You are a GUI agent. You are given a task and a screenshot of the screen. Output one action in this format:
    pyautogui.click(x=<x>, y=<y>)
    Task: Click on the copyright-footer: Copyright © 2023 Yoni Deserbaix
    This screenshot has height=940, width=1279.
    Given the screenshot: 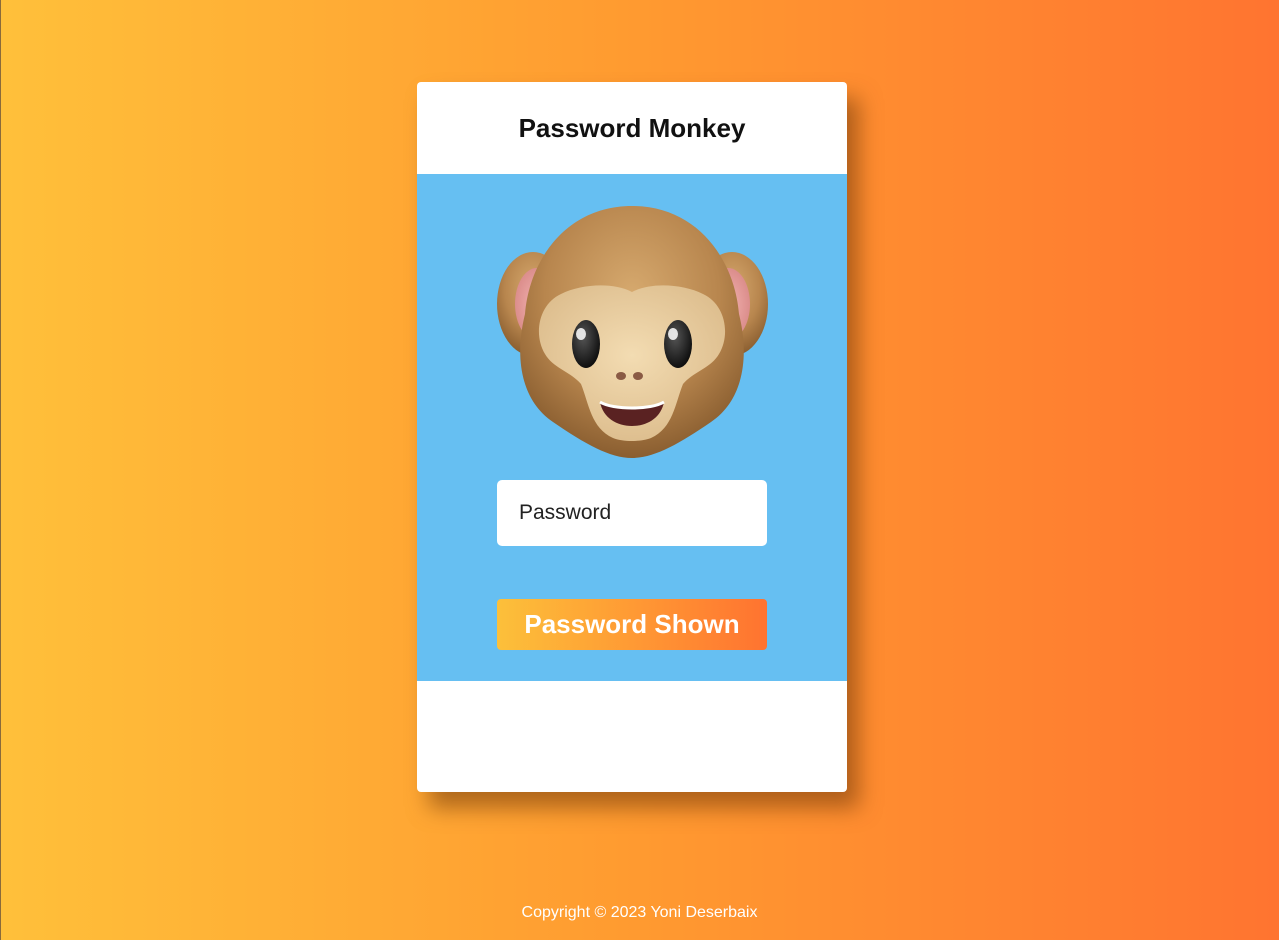 What is the action you would take?
    pyautogui.click(x=639, y=912)
    